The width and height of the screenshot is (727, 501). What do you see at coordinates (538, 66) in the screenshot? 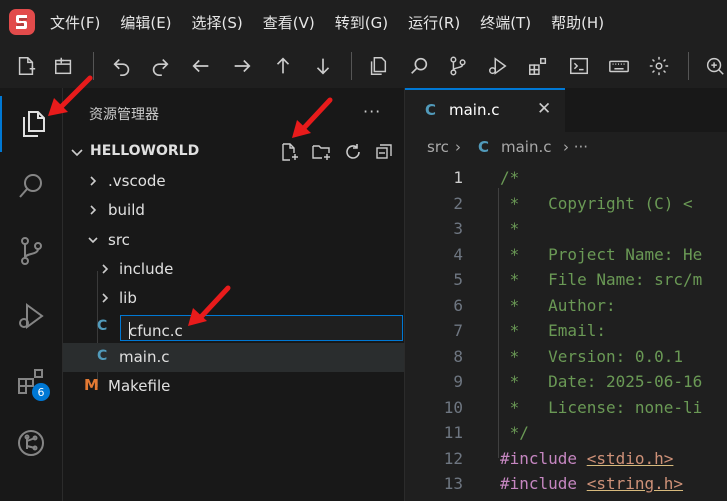
I see `extensions-toolbar-icon` at bounding box center [538, 66].